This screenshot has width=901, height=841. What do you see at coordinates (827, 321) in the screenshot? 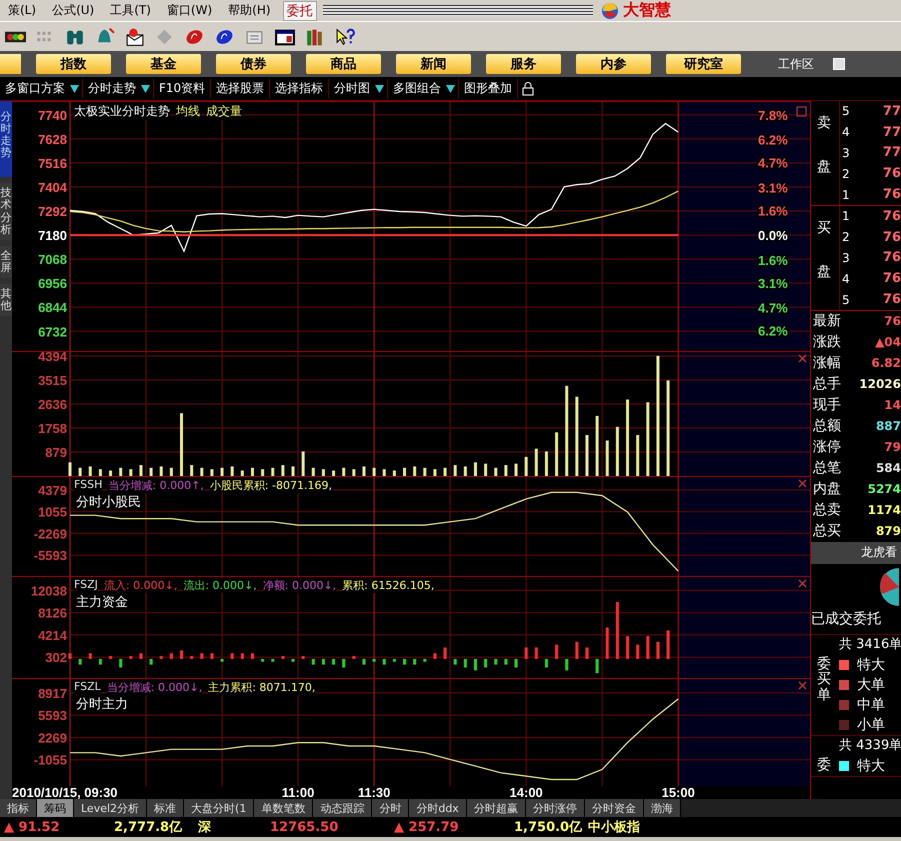
I see `stat-label: 最新` at bounding box center [827, 321].